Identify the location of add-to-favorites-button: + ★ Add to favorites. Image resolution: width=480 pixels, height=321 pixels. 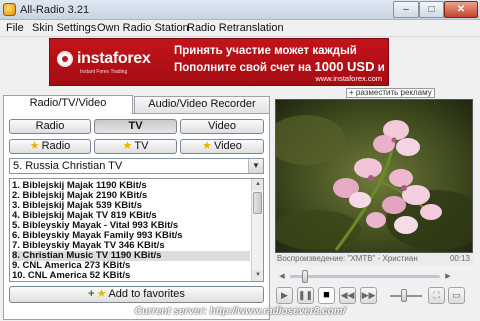
(136, 294).